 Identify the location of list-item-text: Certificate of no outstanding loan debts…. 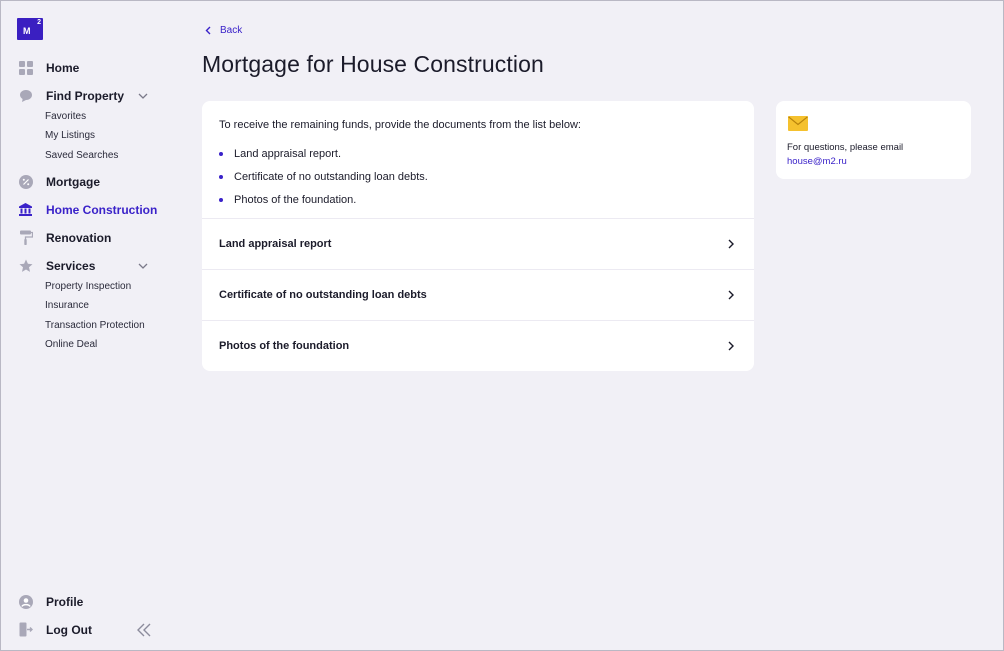
(331, 176).